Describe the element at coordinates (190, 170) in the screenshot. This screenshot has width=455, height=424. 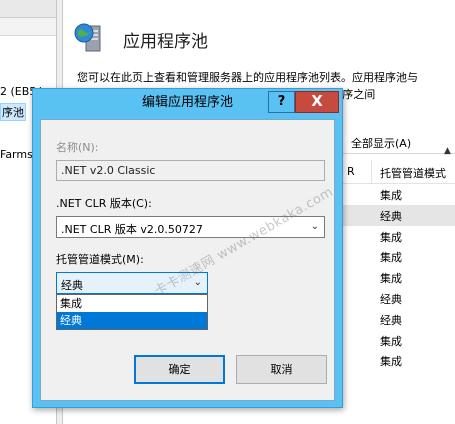
I see `name-field: .NET v2.0 Classic` at that location.